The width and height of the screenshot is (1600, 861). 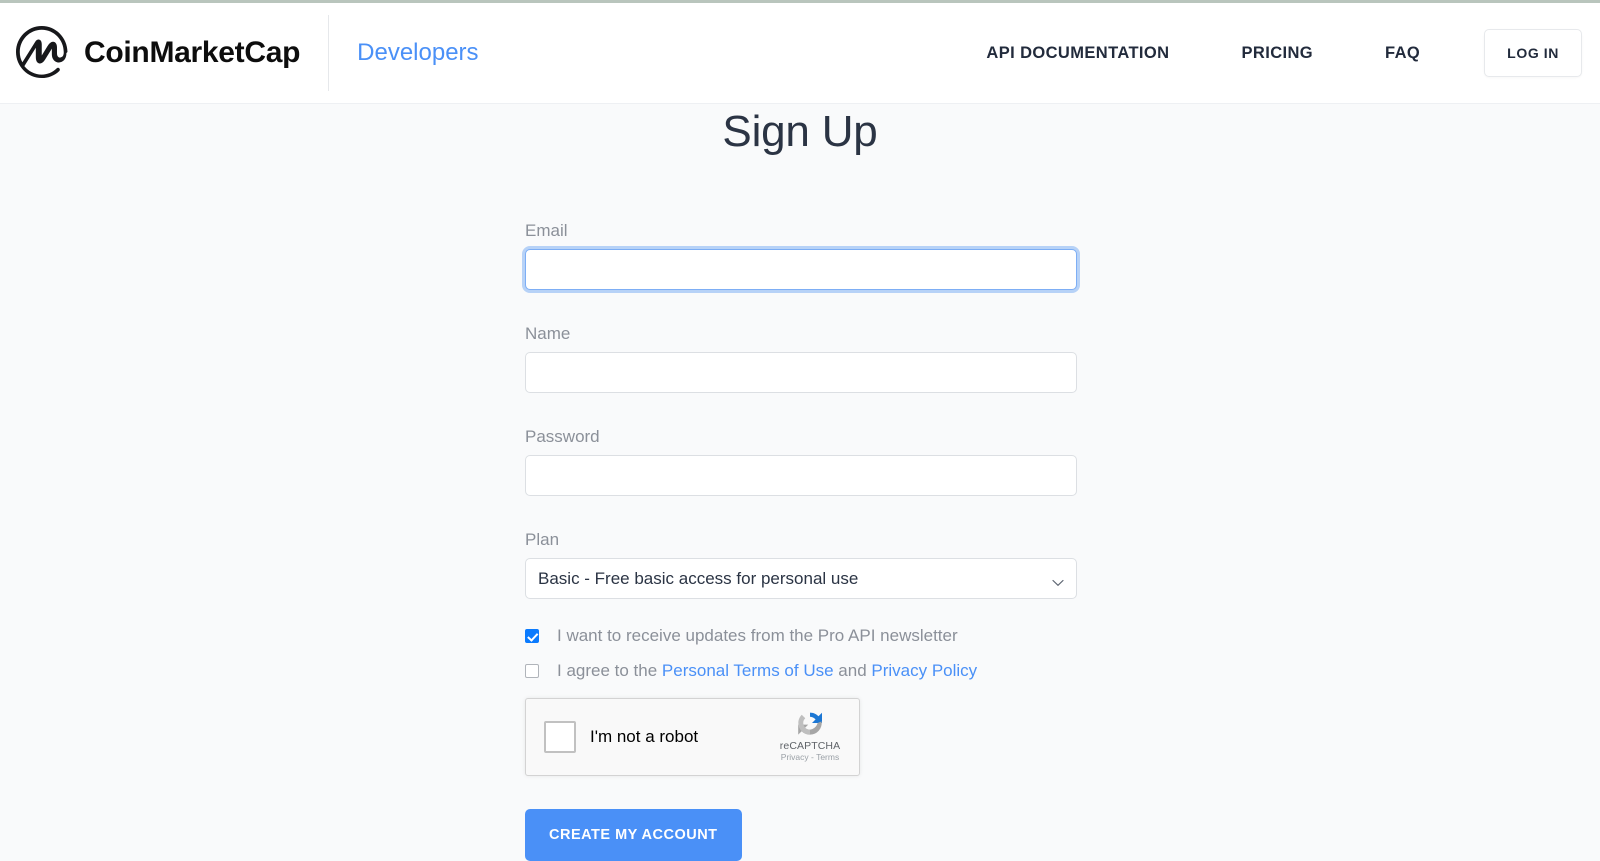 I want to click on recaptcha-branding: reCAPTCHA Privacy - Terms, so click(x=810, y=735).